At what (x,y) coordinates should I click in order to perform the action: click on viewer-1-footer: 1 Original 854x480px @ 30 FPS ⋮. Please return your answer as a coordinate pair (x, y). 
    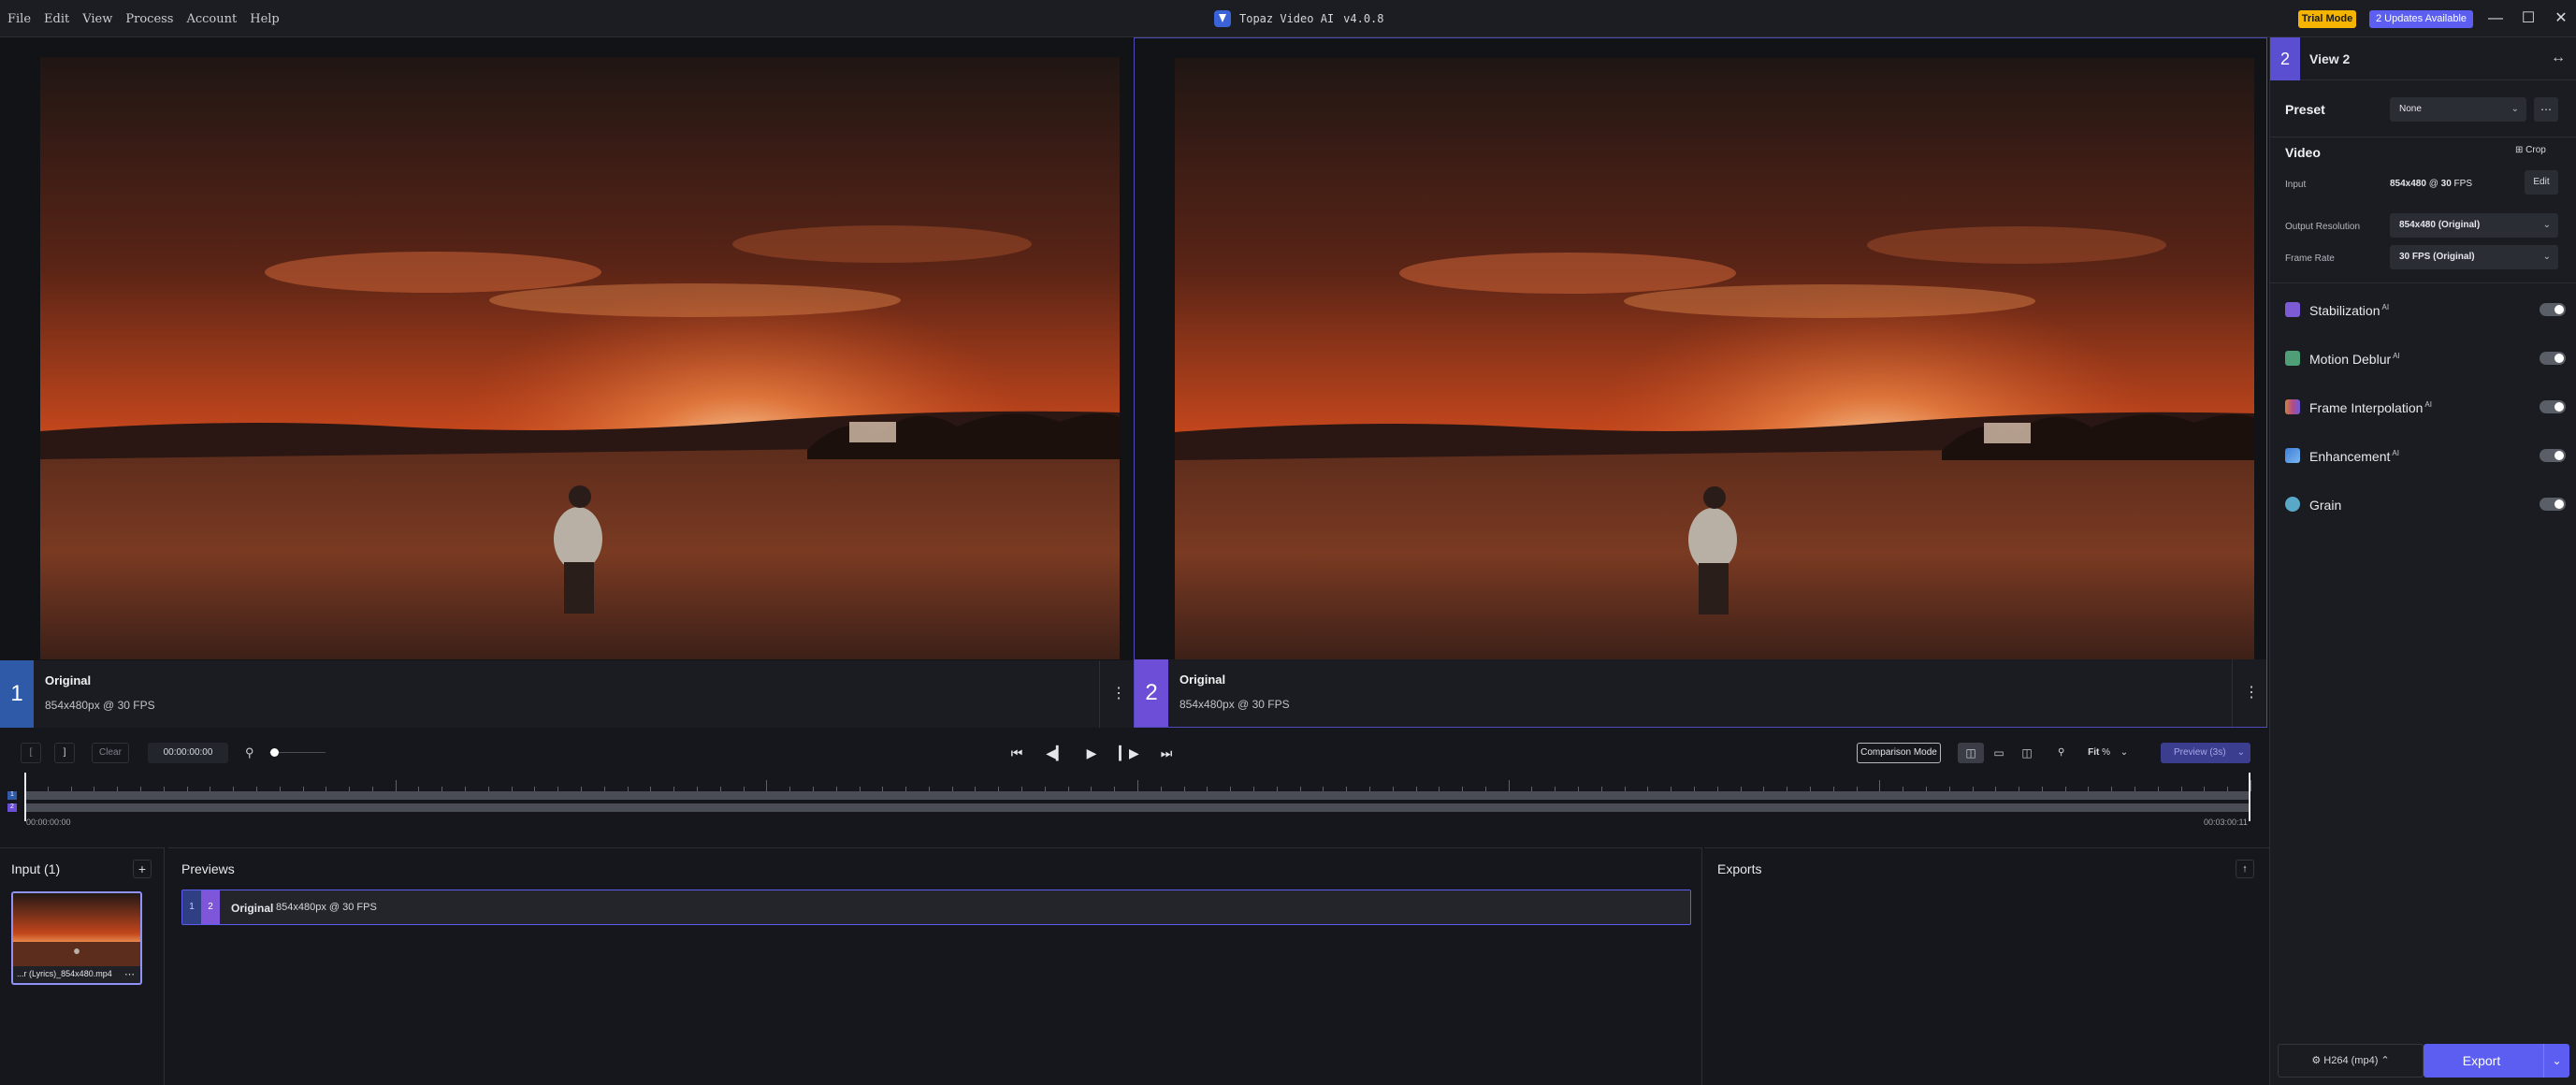
    Looking at the image, I should click on (567, 694).